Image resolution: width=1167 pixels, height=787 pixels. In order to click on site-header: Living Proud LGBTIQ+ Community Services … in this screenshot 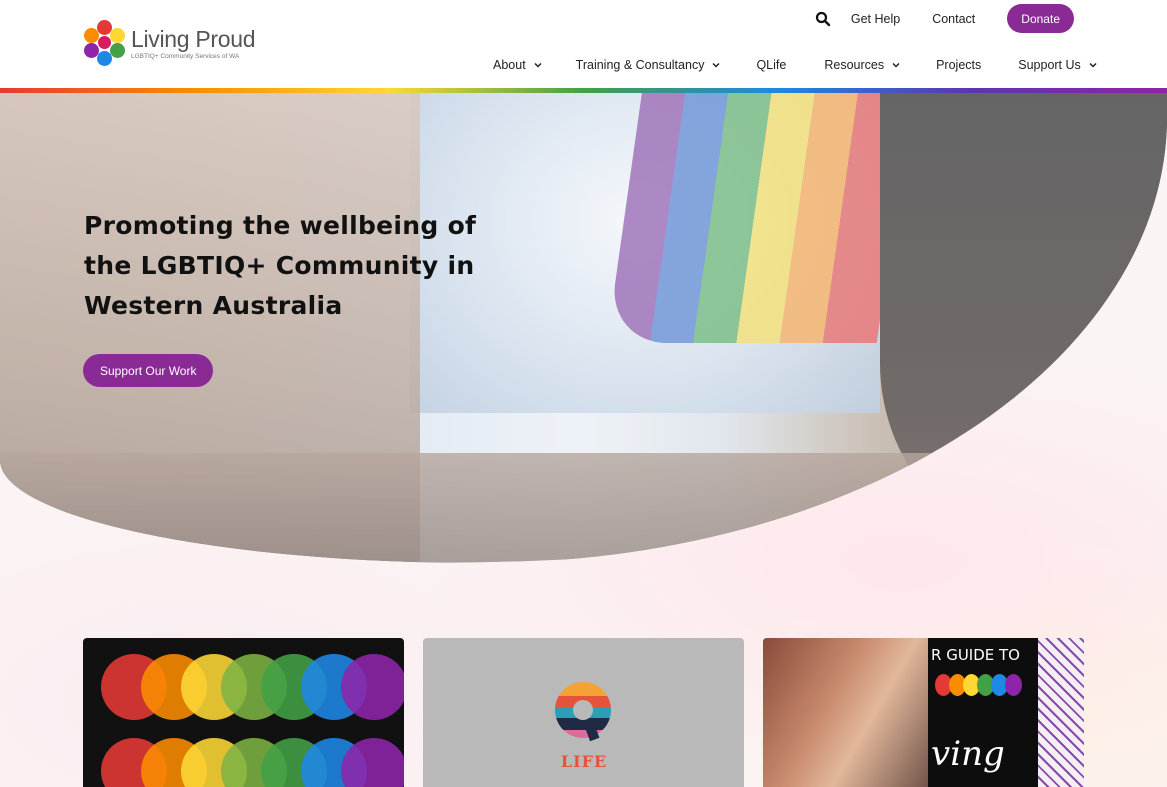, I will do `click(583, 44)`.